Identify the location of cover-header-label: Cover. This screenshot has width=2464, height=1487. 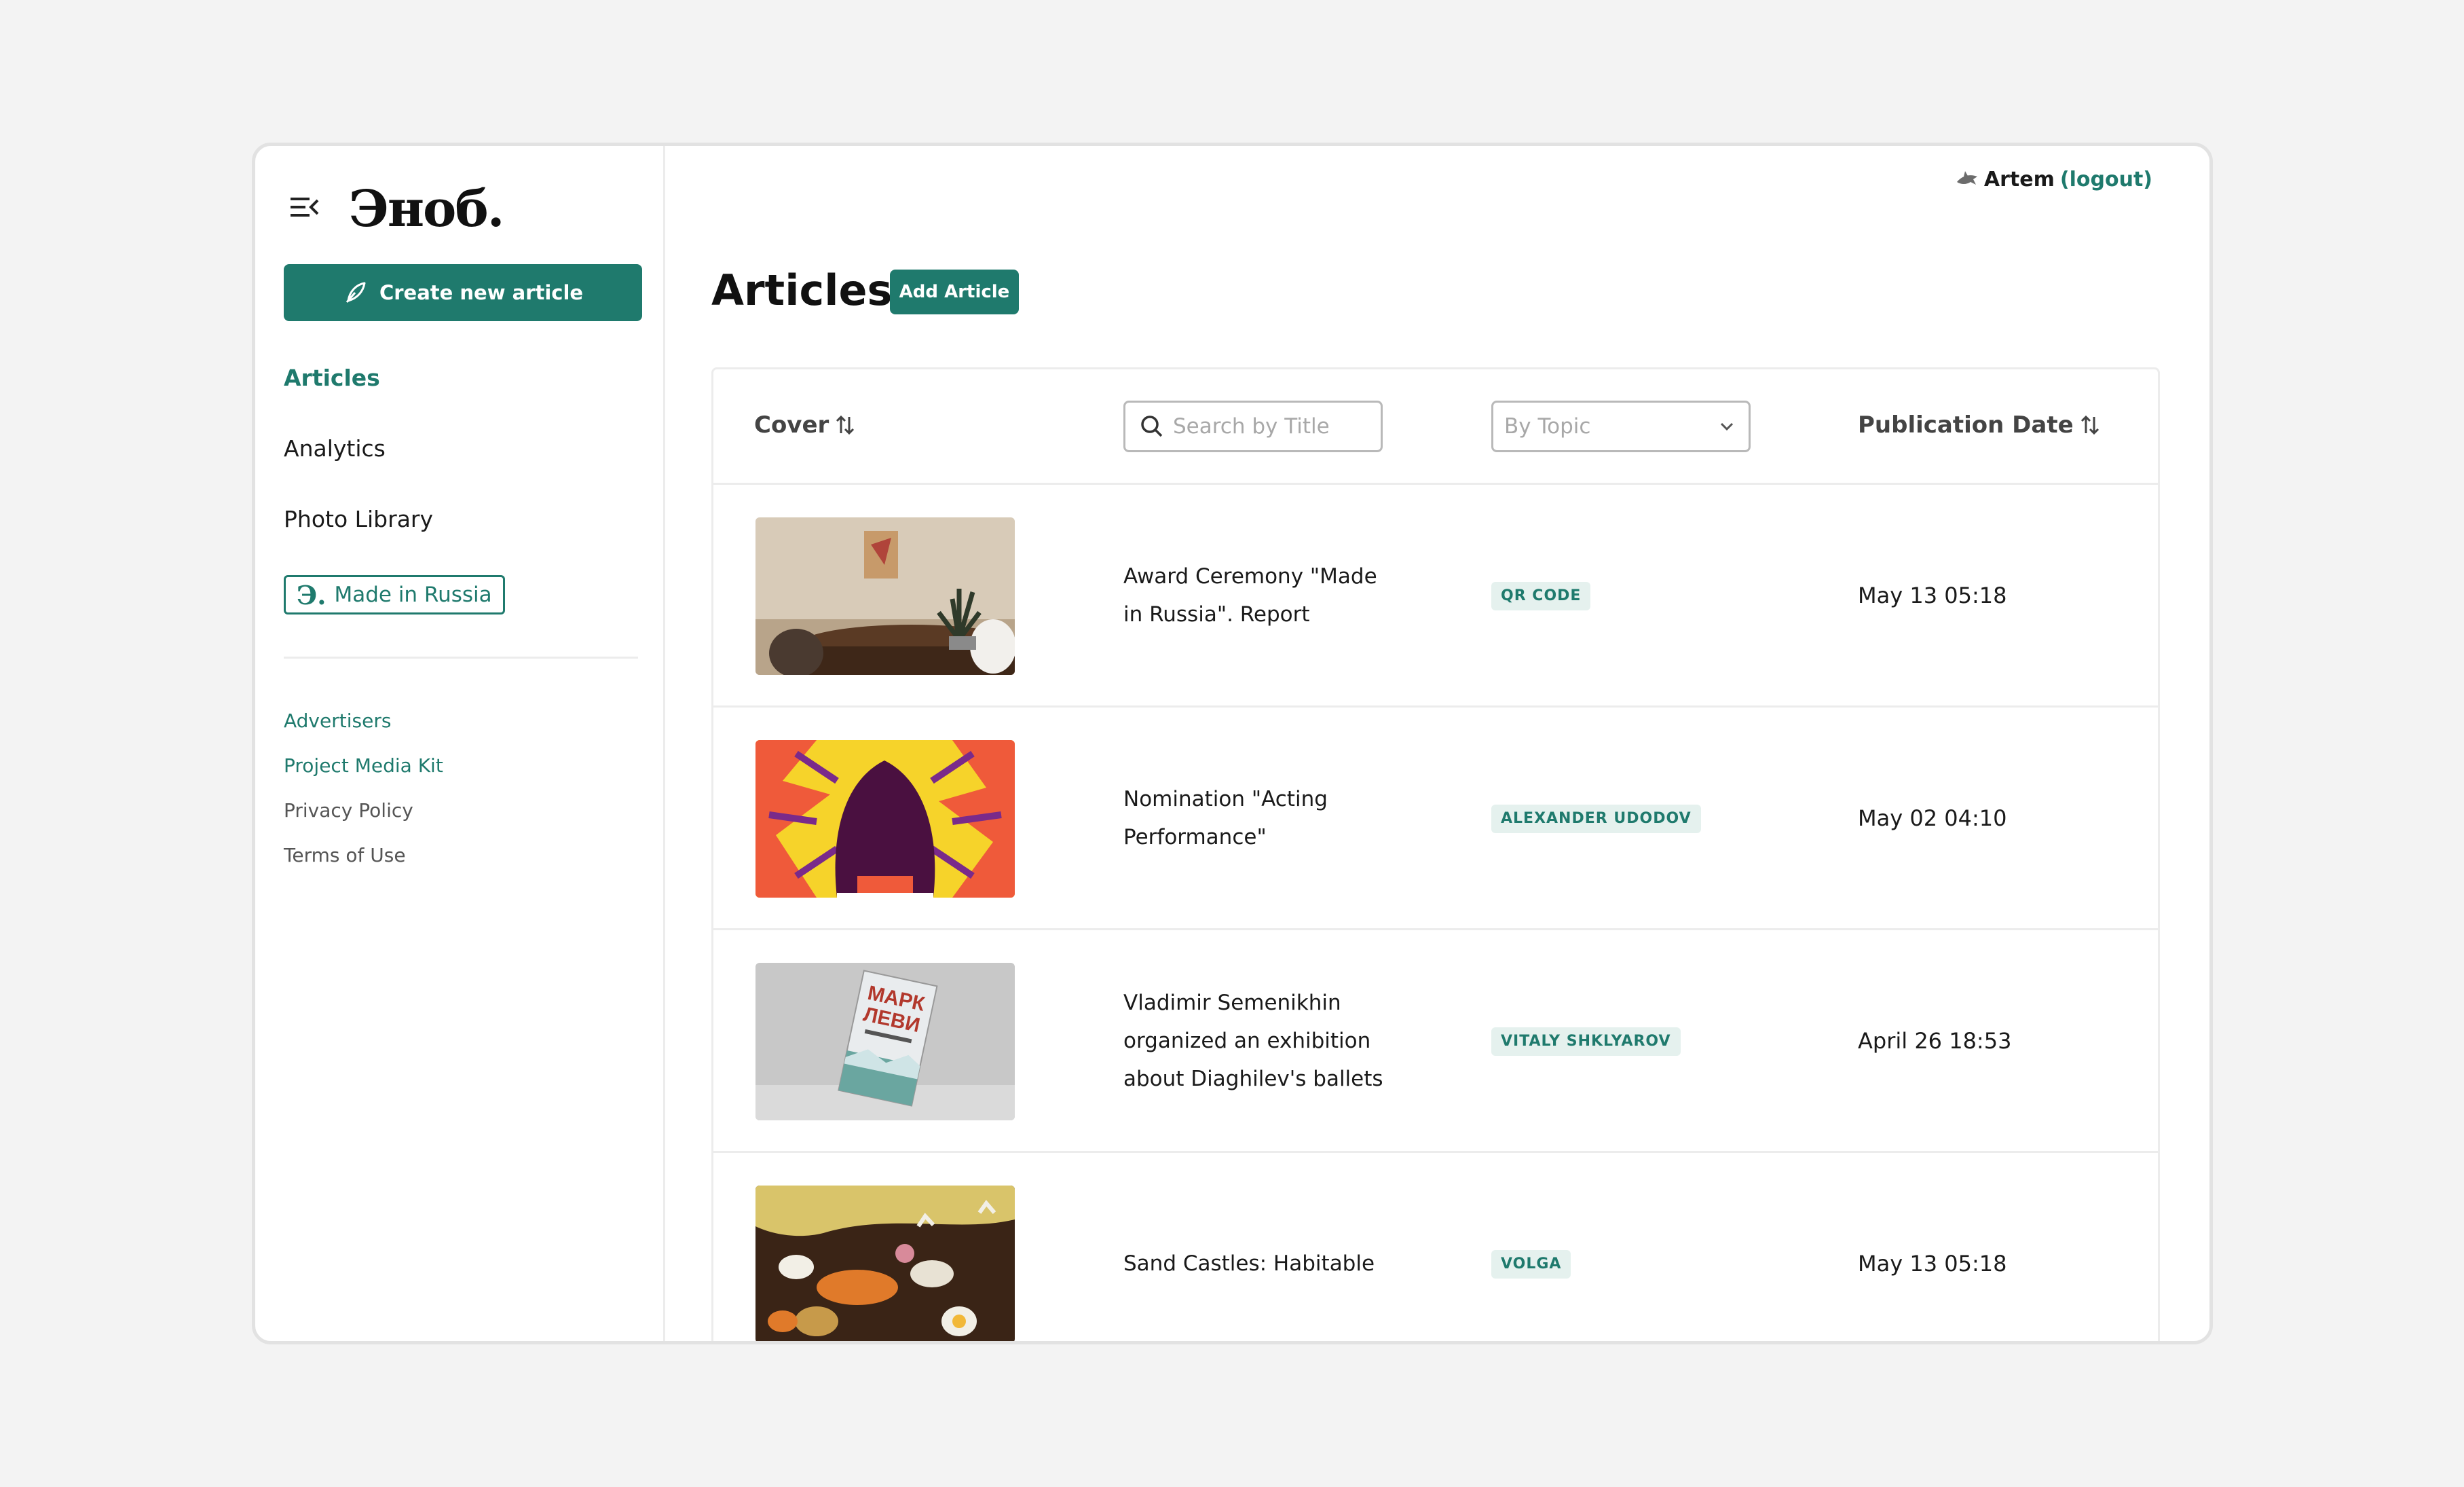
(791, 425).